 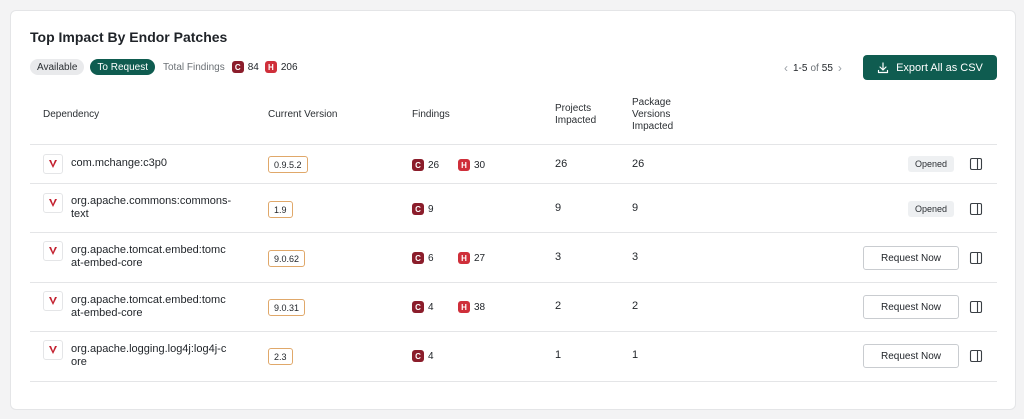 What do you see at coordinates (431, 115) in the screenshot?
I see `col-findings: Findings` at bounding box center [431, 115].